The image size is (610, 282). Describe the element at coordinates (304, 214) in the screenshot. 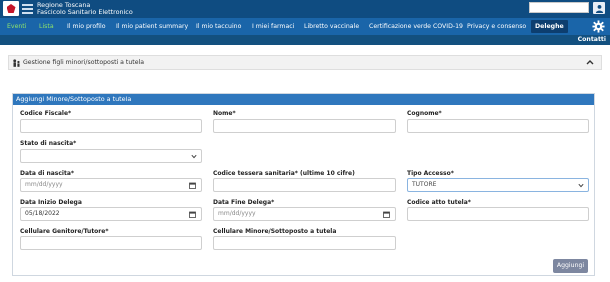

I see `data-fine-input: mm/dd/yyyy` at that location.